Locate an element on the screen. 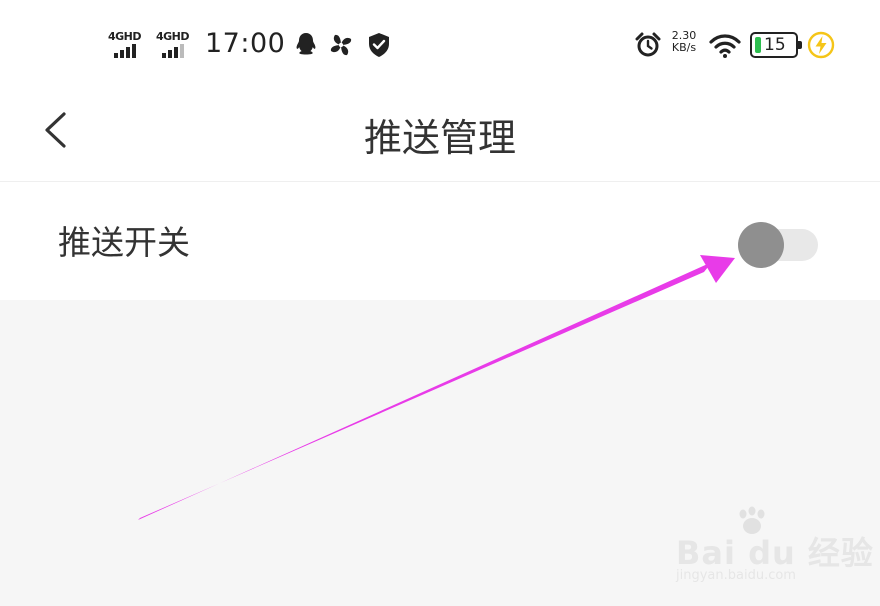  alarm-icon is located at coordinates (648, 44).